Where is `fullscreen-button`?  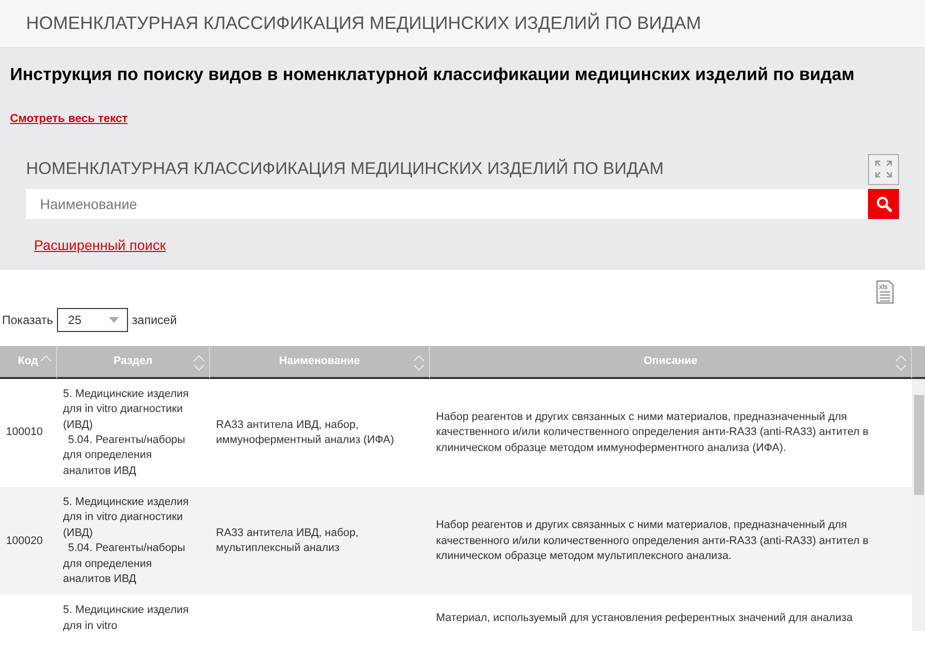
fullscreen-button is located at coordinates (883, 169).